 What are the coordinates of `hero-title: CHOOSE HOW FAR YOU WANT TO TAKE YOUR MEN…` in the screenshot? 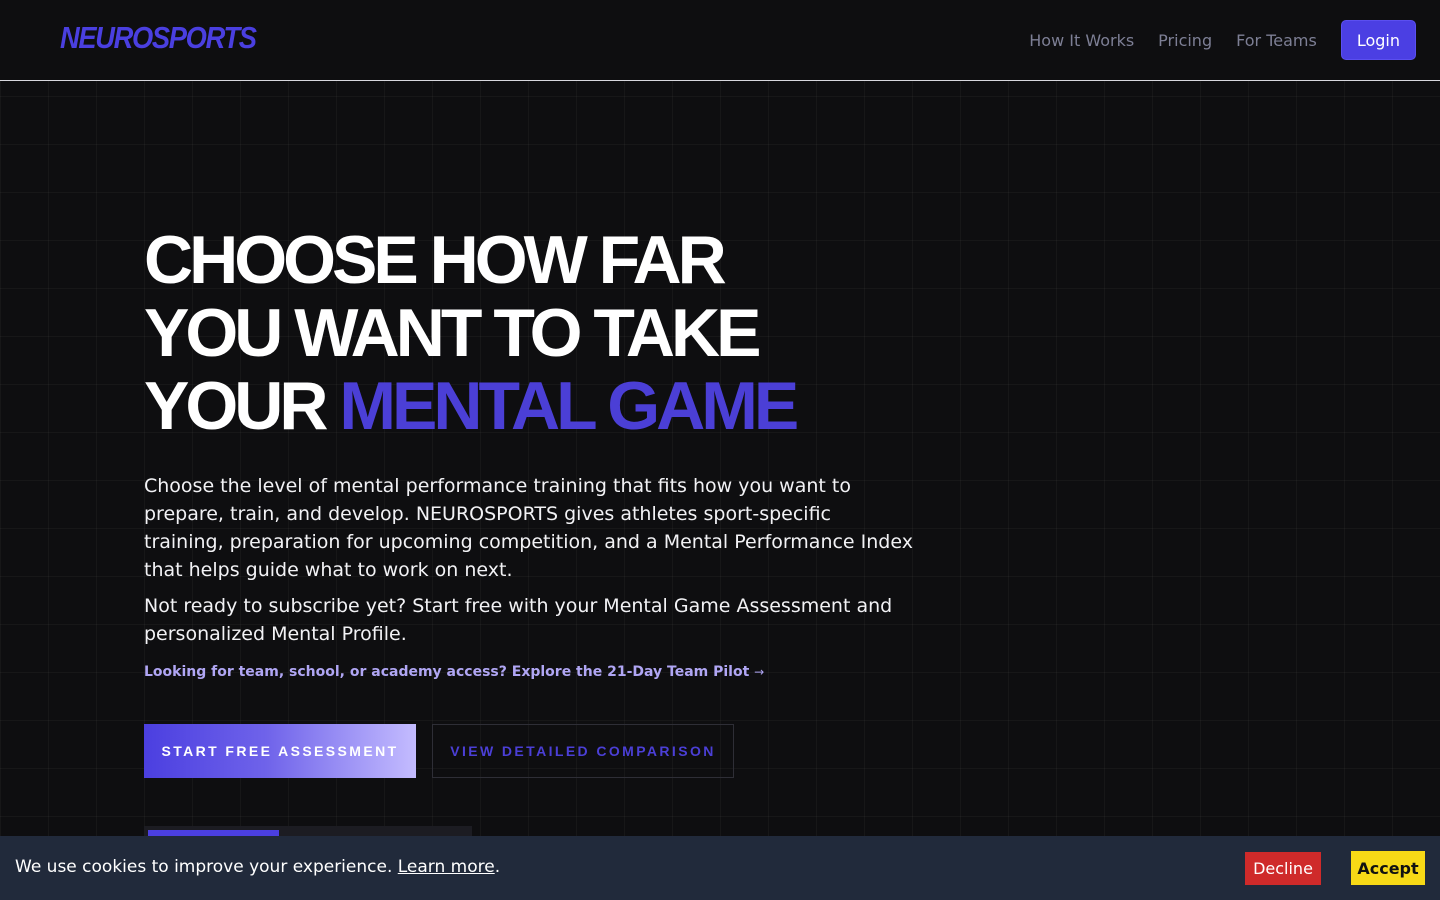 It's located at (471, 333).